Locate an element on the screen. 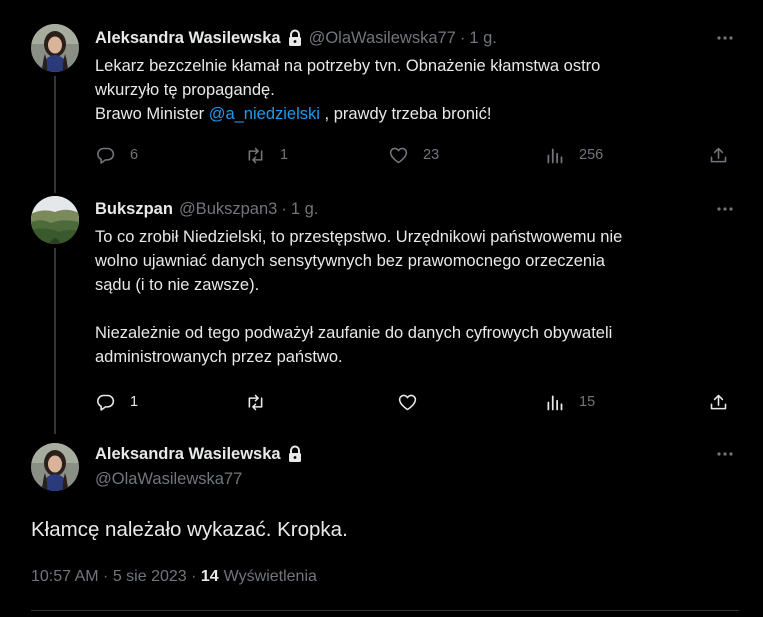 This screenshot has height=617, width=763. views-count: 256 is located at coordinates (591, 155).